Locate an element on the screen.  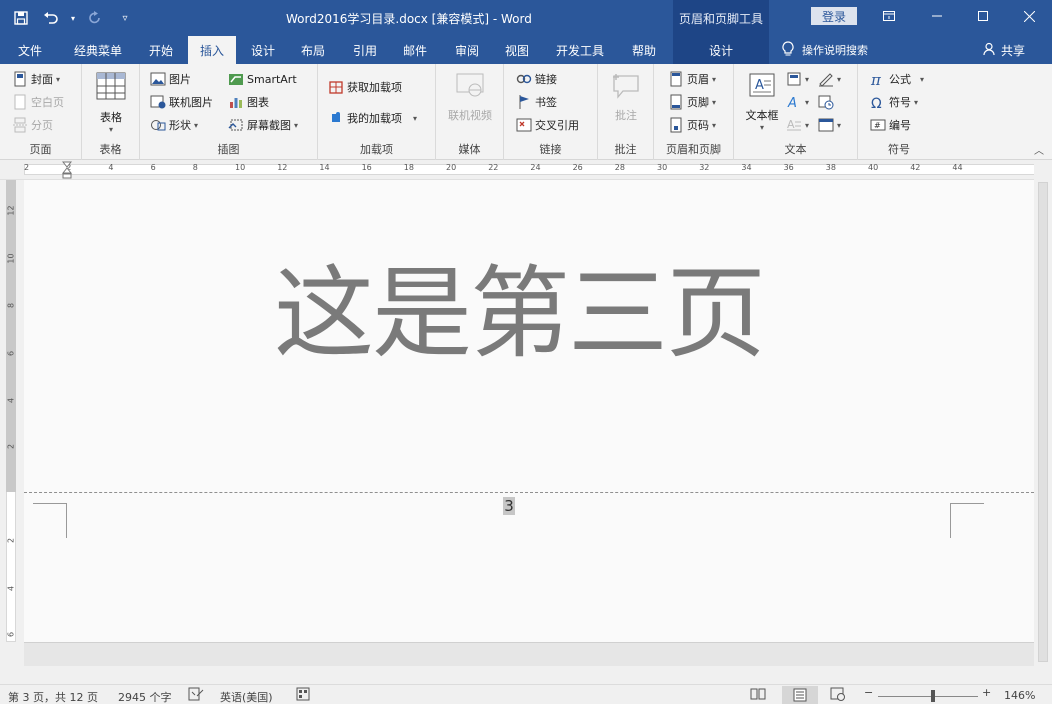
tab-view: 视图 is located at coordinates (517, 50).